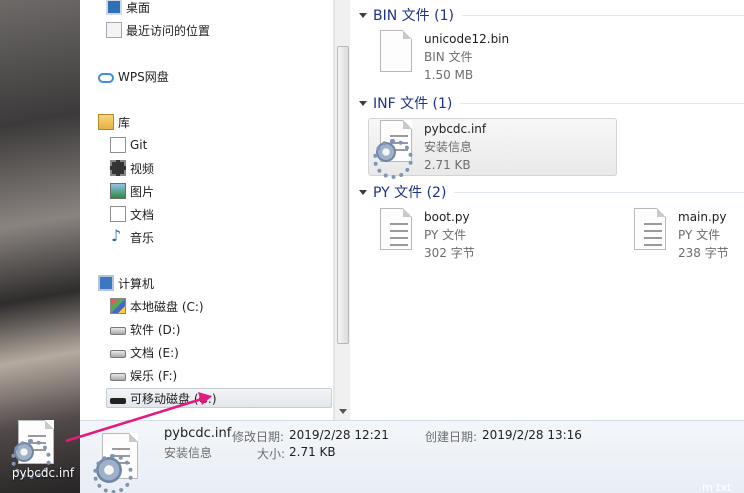 The image size is (744, 493). I want to click on nav-item-pictures: 图片, so click(132, 191).